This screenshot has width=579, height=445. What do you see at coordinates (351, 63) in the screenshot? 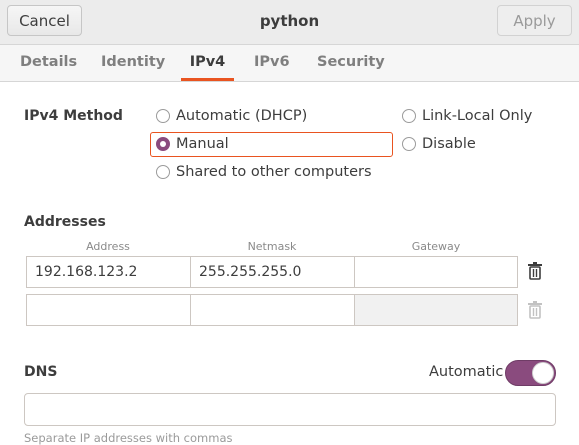
I see `tab-security: Security` at bounding box center [351, 63].